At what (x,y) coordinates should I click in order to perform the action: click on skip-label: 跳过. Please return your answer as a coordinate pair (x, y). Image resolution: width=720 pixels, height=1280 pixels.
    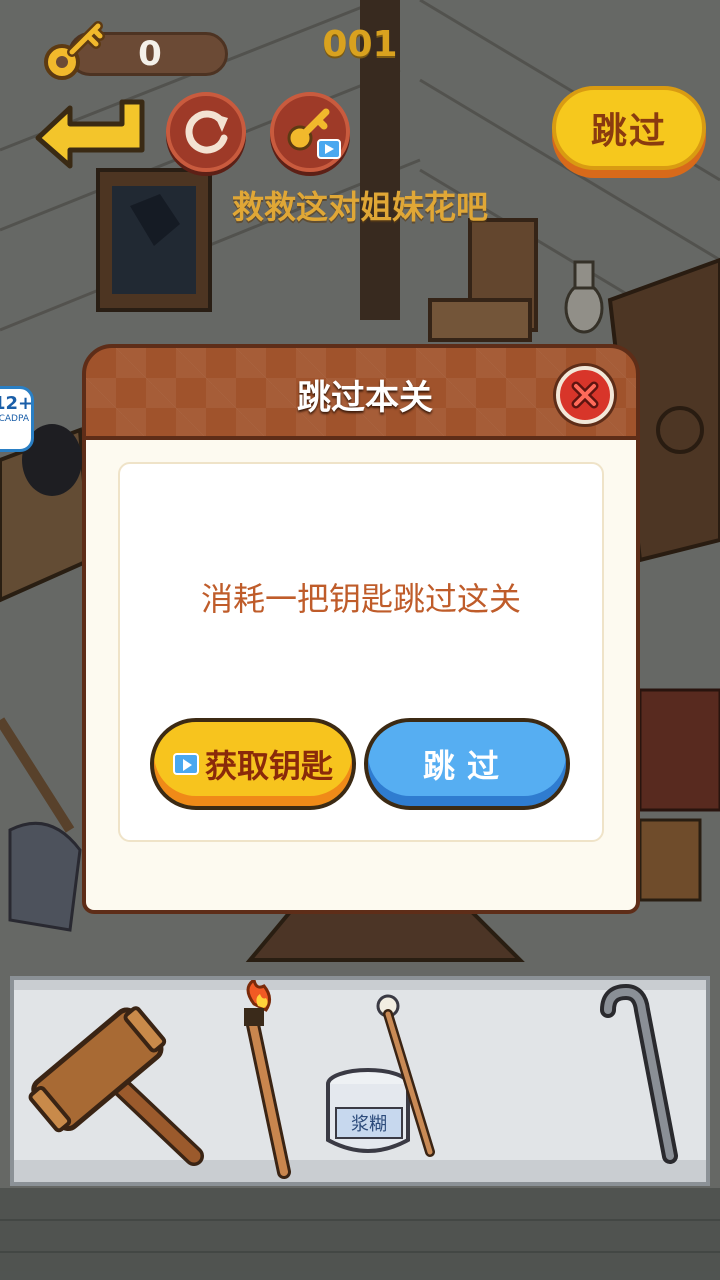
    Looking at the image, I should click on (466, 766).